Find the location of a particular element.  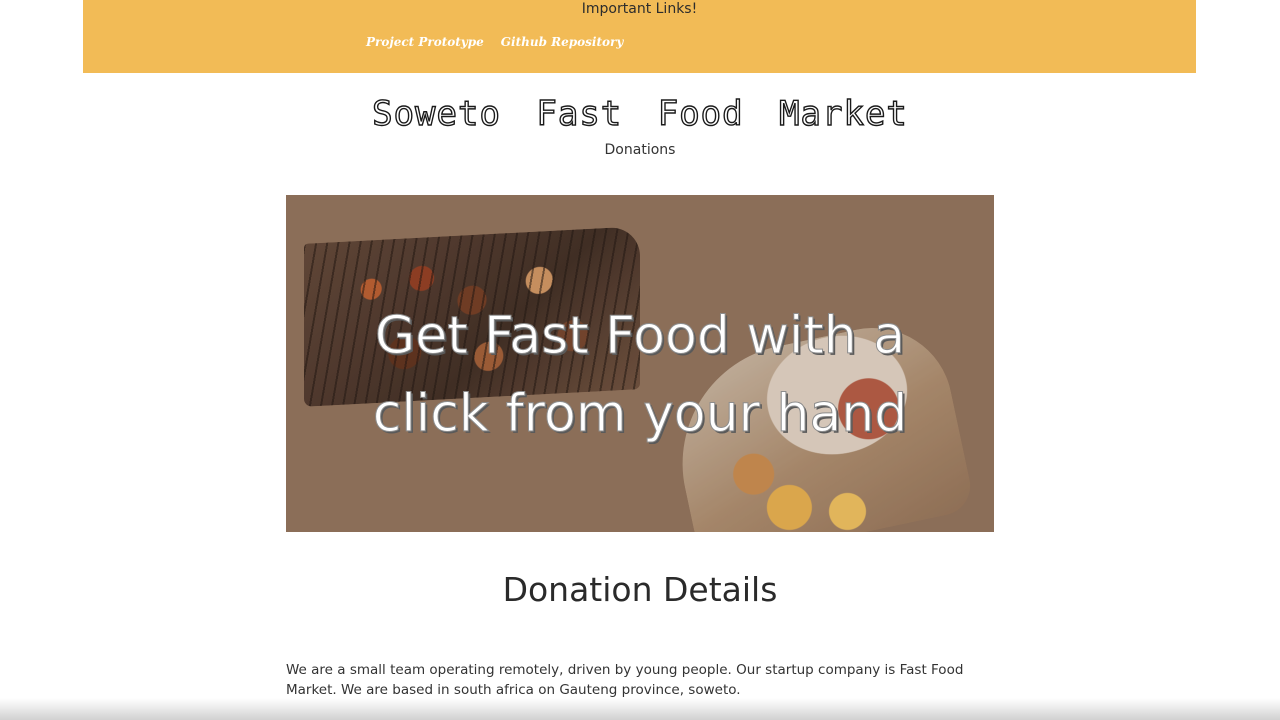

github-repository-link: Github Repository is located at coordinates (562, 42).